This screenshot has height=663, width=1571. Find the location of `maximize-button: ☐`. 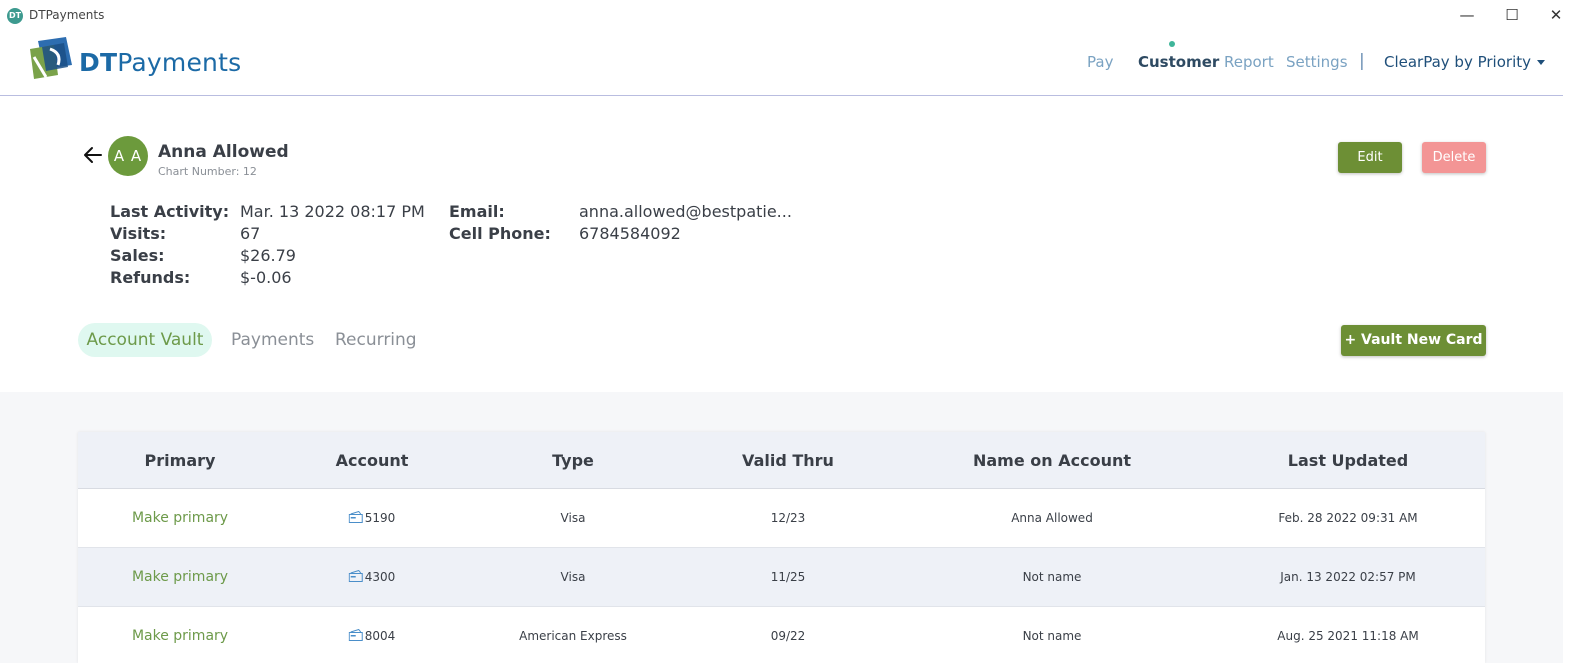

maximize-button: ☐ is located at coordinates (1512, 15).